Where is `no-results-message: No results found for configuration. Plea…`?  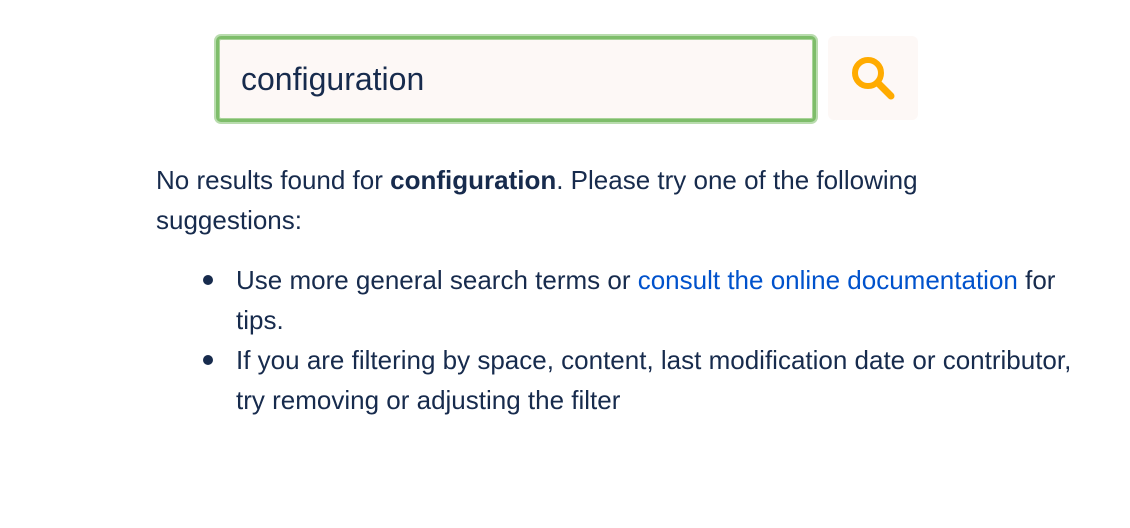
no-results-message: No results found for configuration. Plea… is located at coordinates (586, 200).